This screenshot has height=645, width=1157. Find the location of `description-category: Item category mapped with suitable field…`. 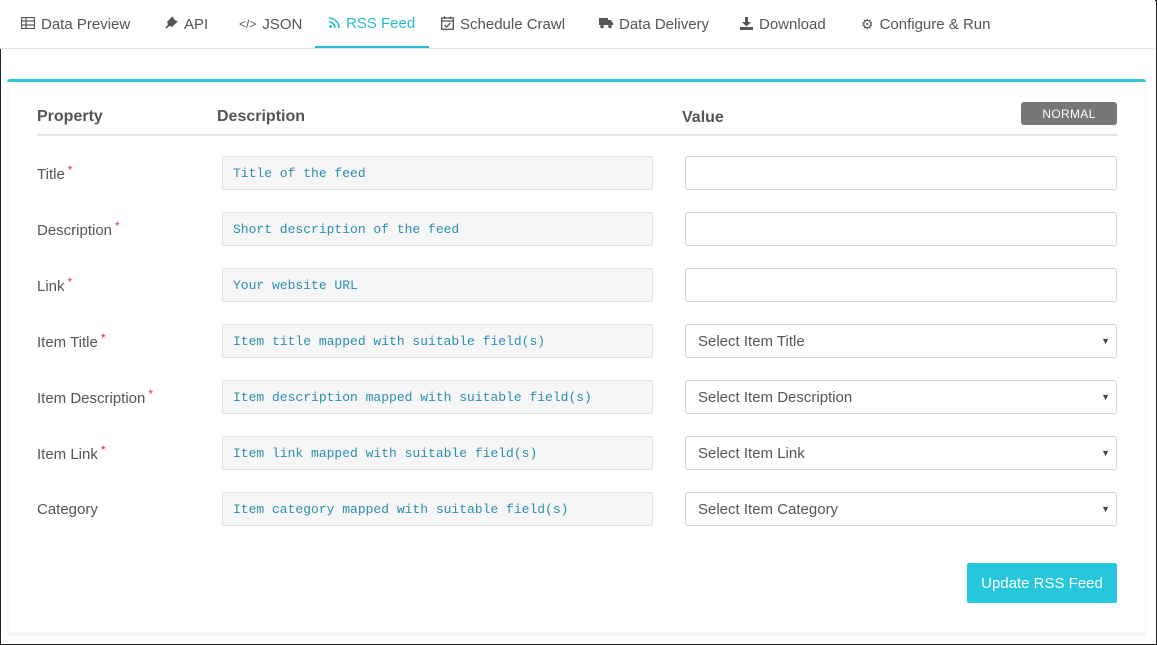

description-category: Item category mapped with suitable field… is located at coordinates (437, 509).